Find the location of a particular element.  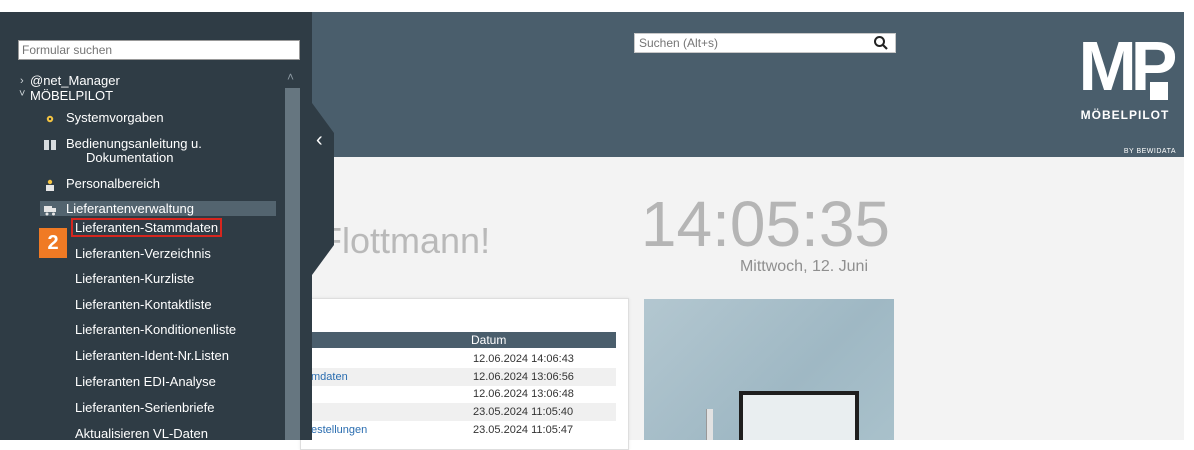

right-edge is located at coordinates (1189, 226).